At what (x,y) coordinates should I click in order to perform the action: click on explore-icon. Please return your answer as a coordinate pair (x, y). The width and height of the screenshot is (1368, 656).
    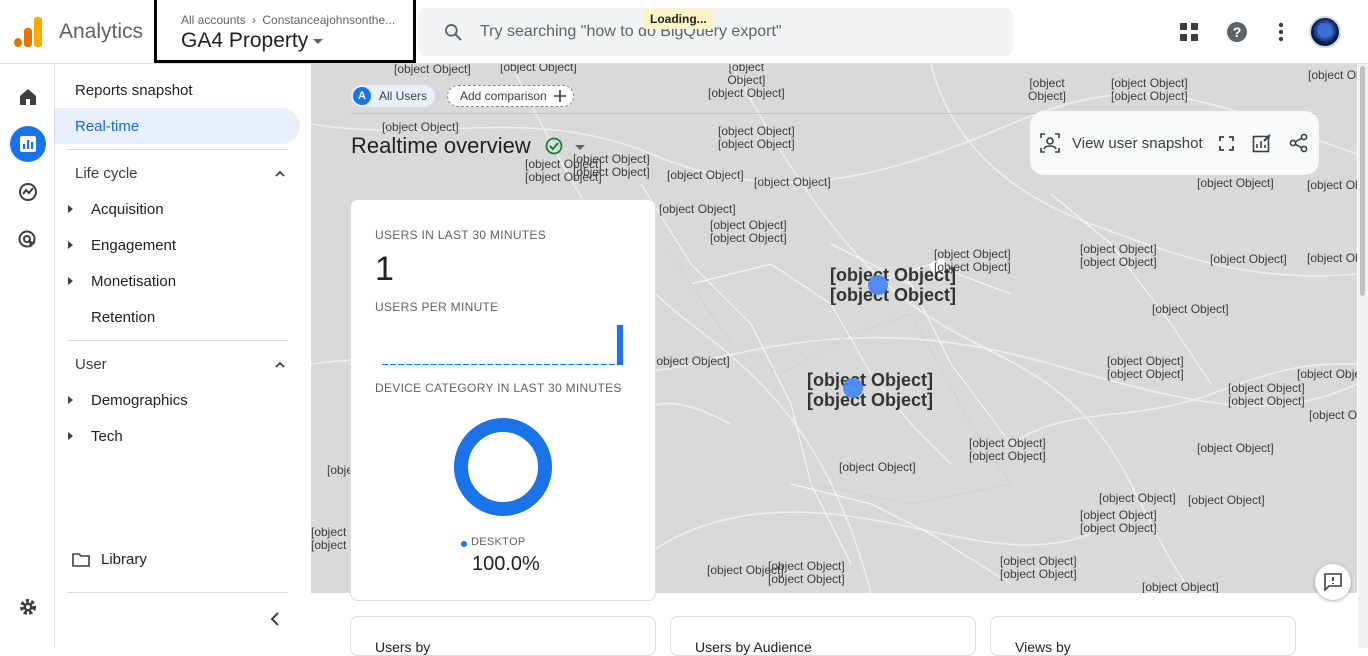
    Looking at the image, I should click on (28, 192).